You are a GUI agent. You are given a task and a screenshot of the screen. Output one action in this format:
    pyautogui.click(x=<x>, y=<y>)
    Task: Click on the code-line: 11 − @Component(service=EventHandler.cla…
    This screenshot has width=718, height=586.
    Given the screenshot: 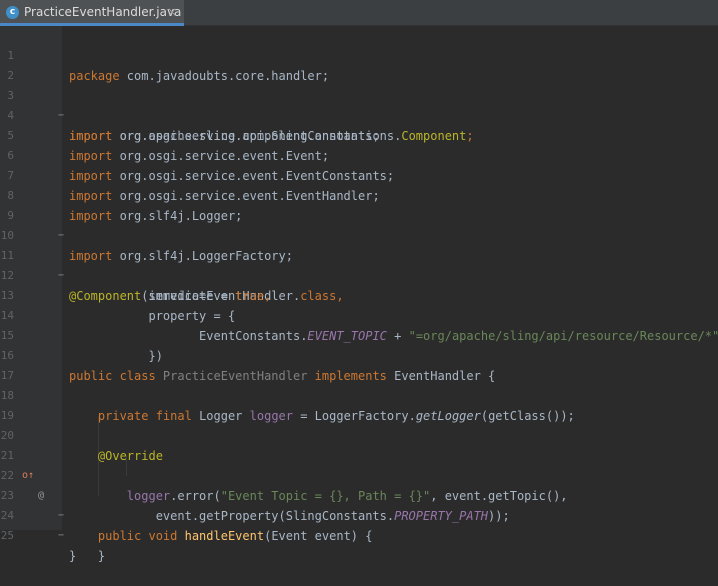 What is the action you would take?
    pyautogui.click(x=359, y=264)
    